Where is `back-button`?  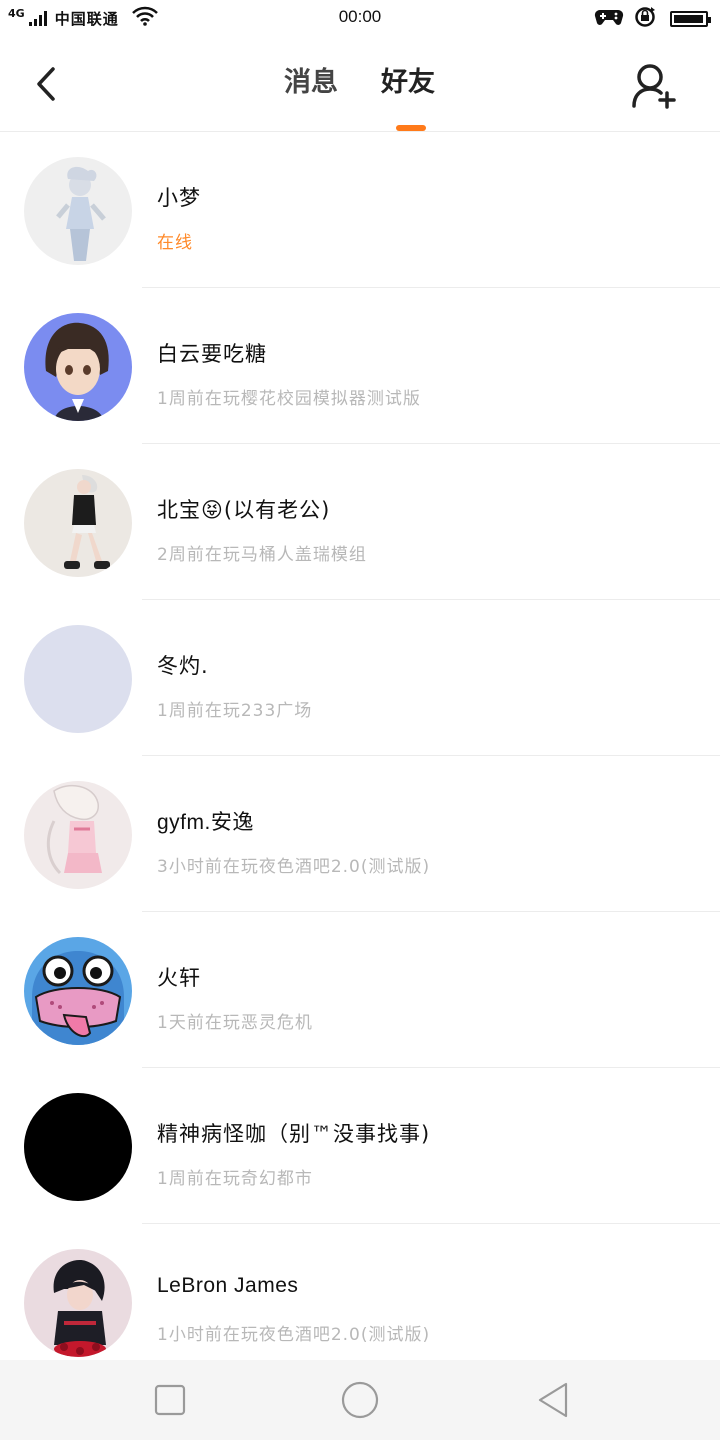 back-button is located at coordinates (46, 84).